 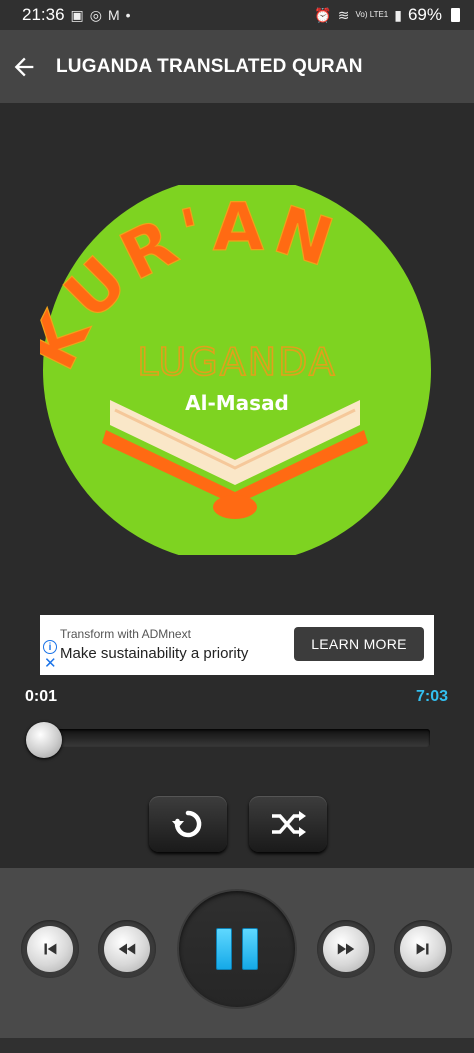 What do you see at coordinates (455, 15) in the screenshot?
I see `battery-icon` at bounding box center [455, 15].